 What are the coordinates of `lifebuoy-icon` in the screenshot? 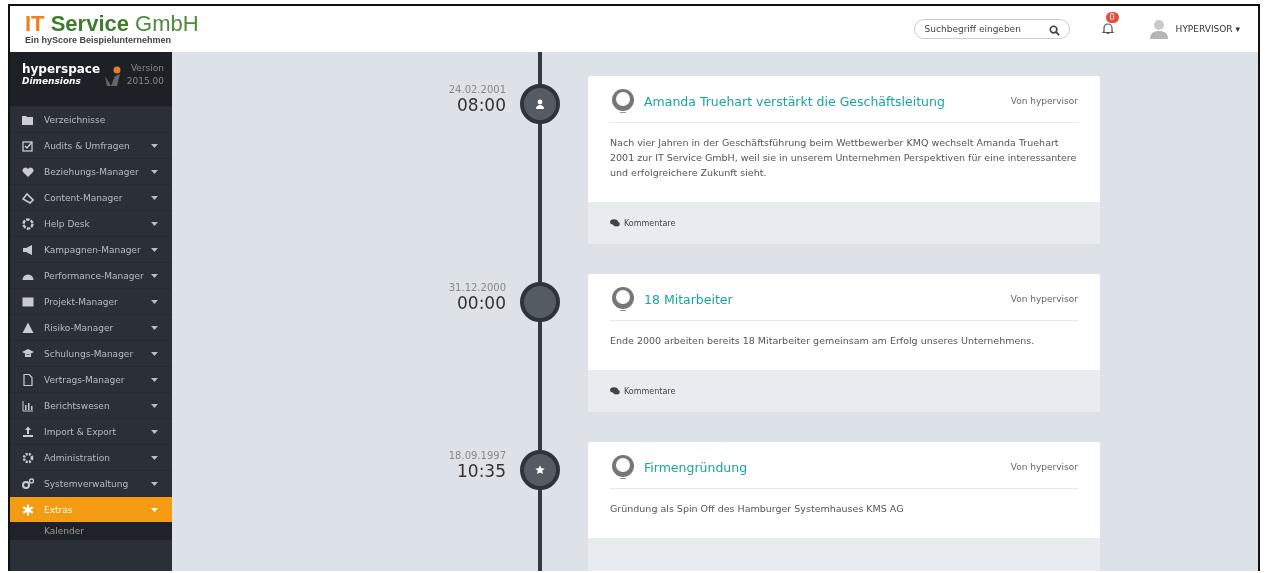 It's located at (28, 223).